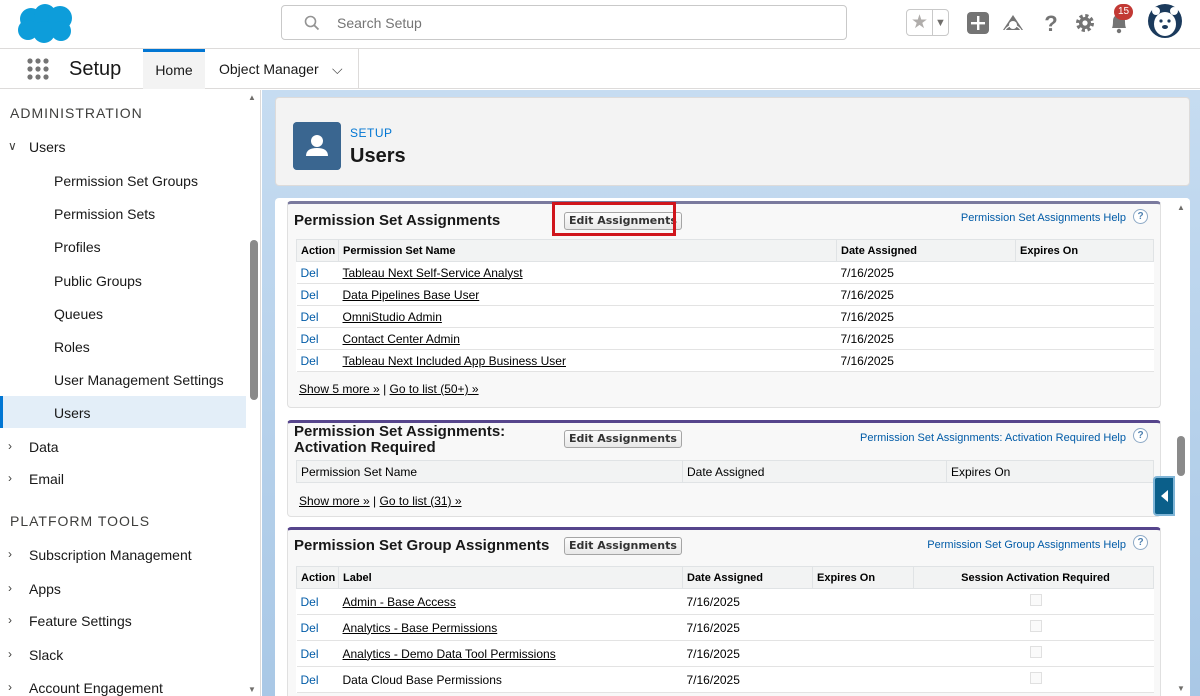 This screenshot has height=696, width=1200. Describe the element at coordinates (454, 361) in the screenshot. I see `permission-set-link: Tableau Next Included App Business User` at that location.